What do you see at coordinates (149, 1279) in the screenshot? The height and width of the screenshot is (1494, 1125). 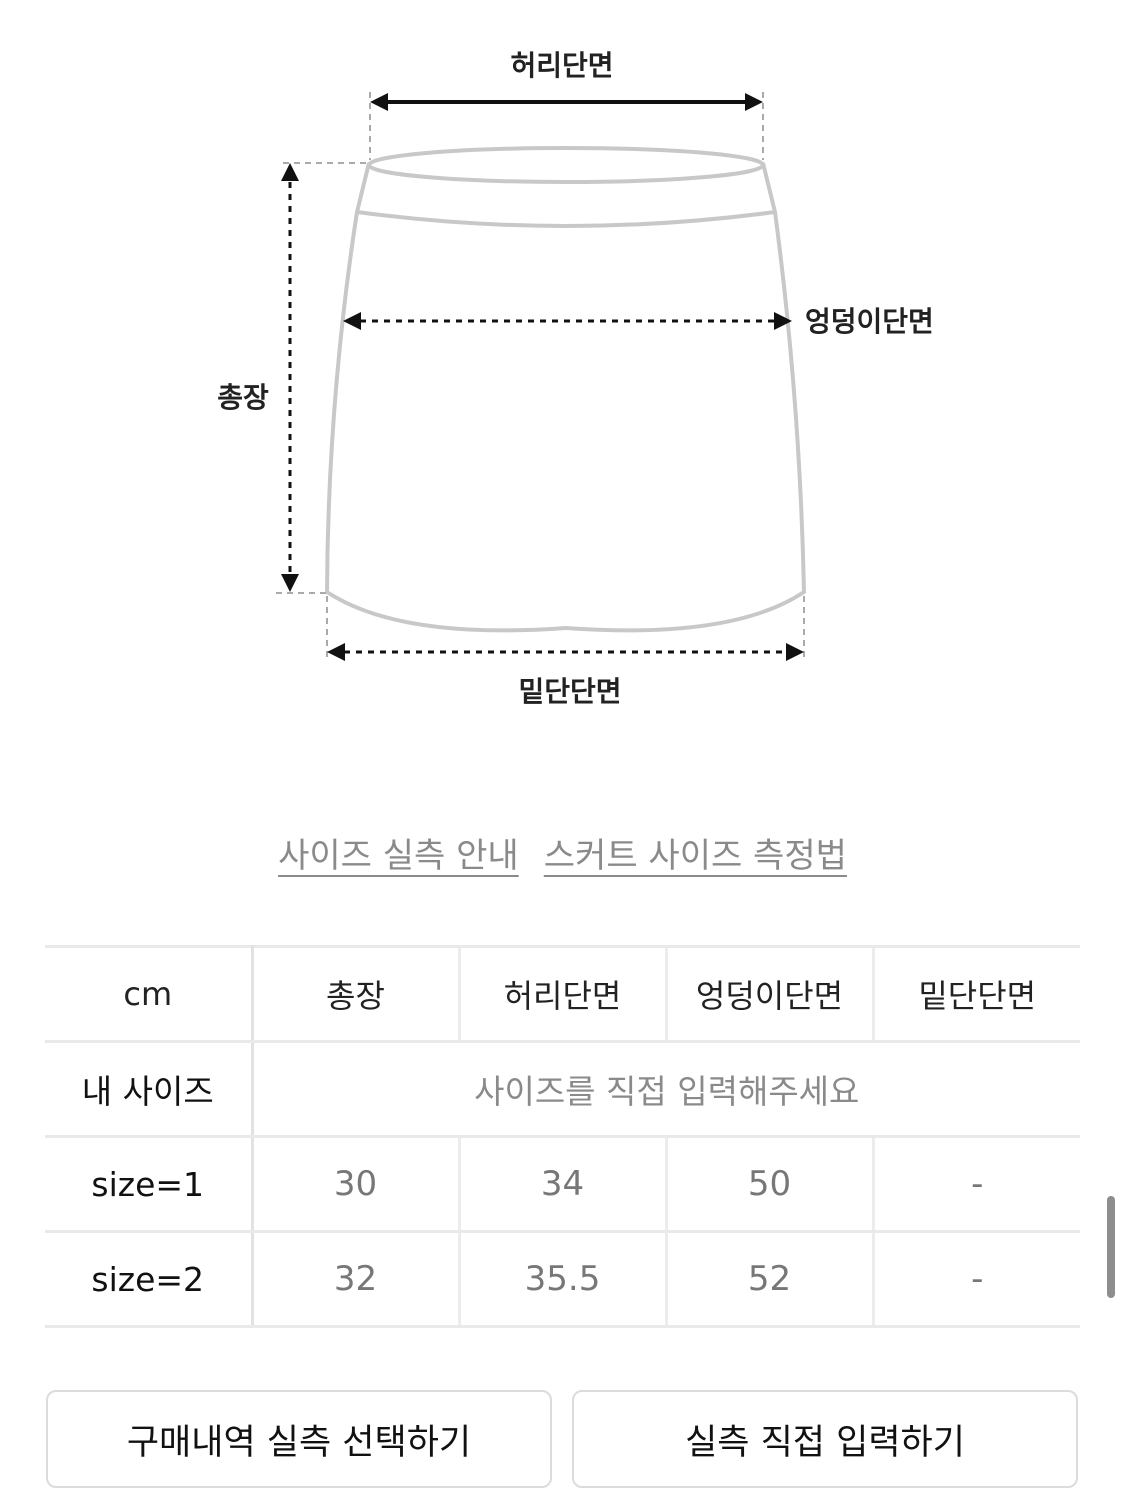 I see `size-2-label: size=2` at bounding box center [149, 1279].